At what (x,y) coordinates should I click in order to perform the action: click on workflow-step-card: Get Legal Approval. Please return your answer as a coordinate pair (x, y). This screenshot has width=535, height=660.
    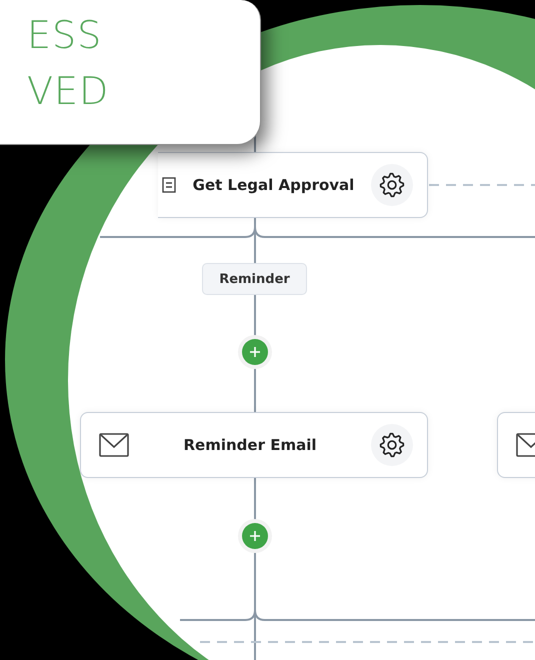
    Looking at the image, I should click on (293, 185).